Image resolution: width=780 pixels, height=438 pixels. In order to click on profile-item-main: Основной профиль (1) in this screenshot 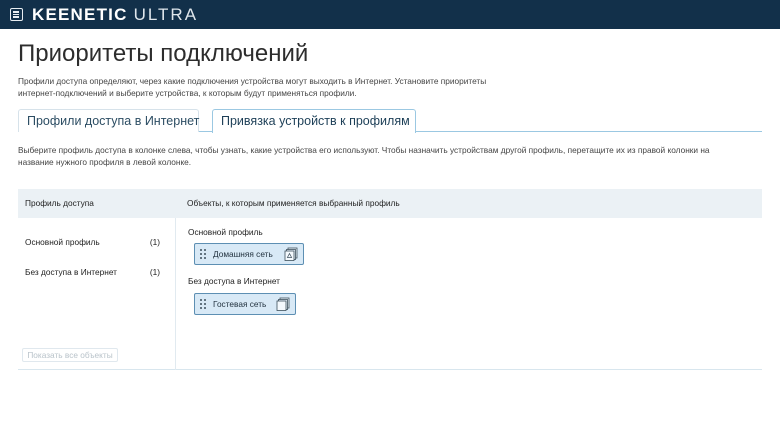, I will do `click(92, 242)`.